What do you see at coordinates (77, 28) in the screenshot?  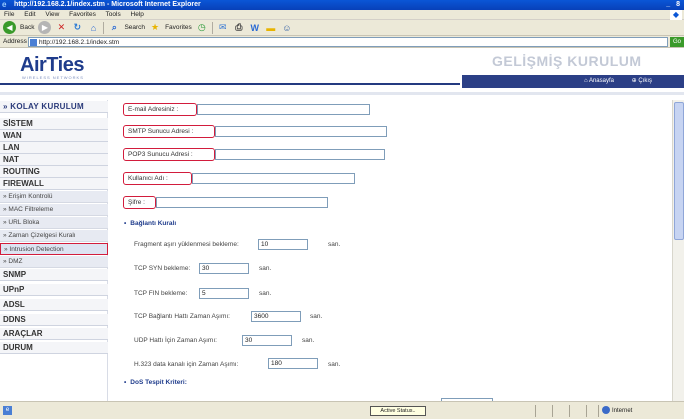 I see `refresh-icon: ↻` at bounding box center [77, 28].